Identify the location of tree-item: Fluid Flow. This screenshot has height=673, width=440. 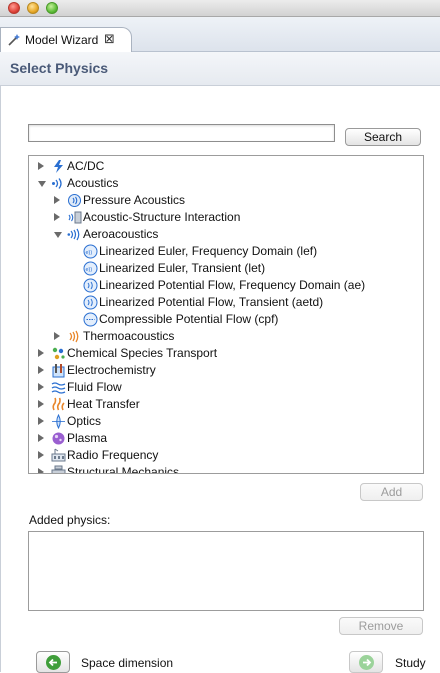
(226, 387).